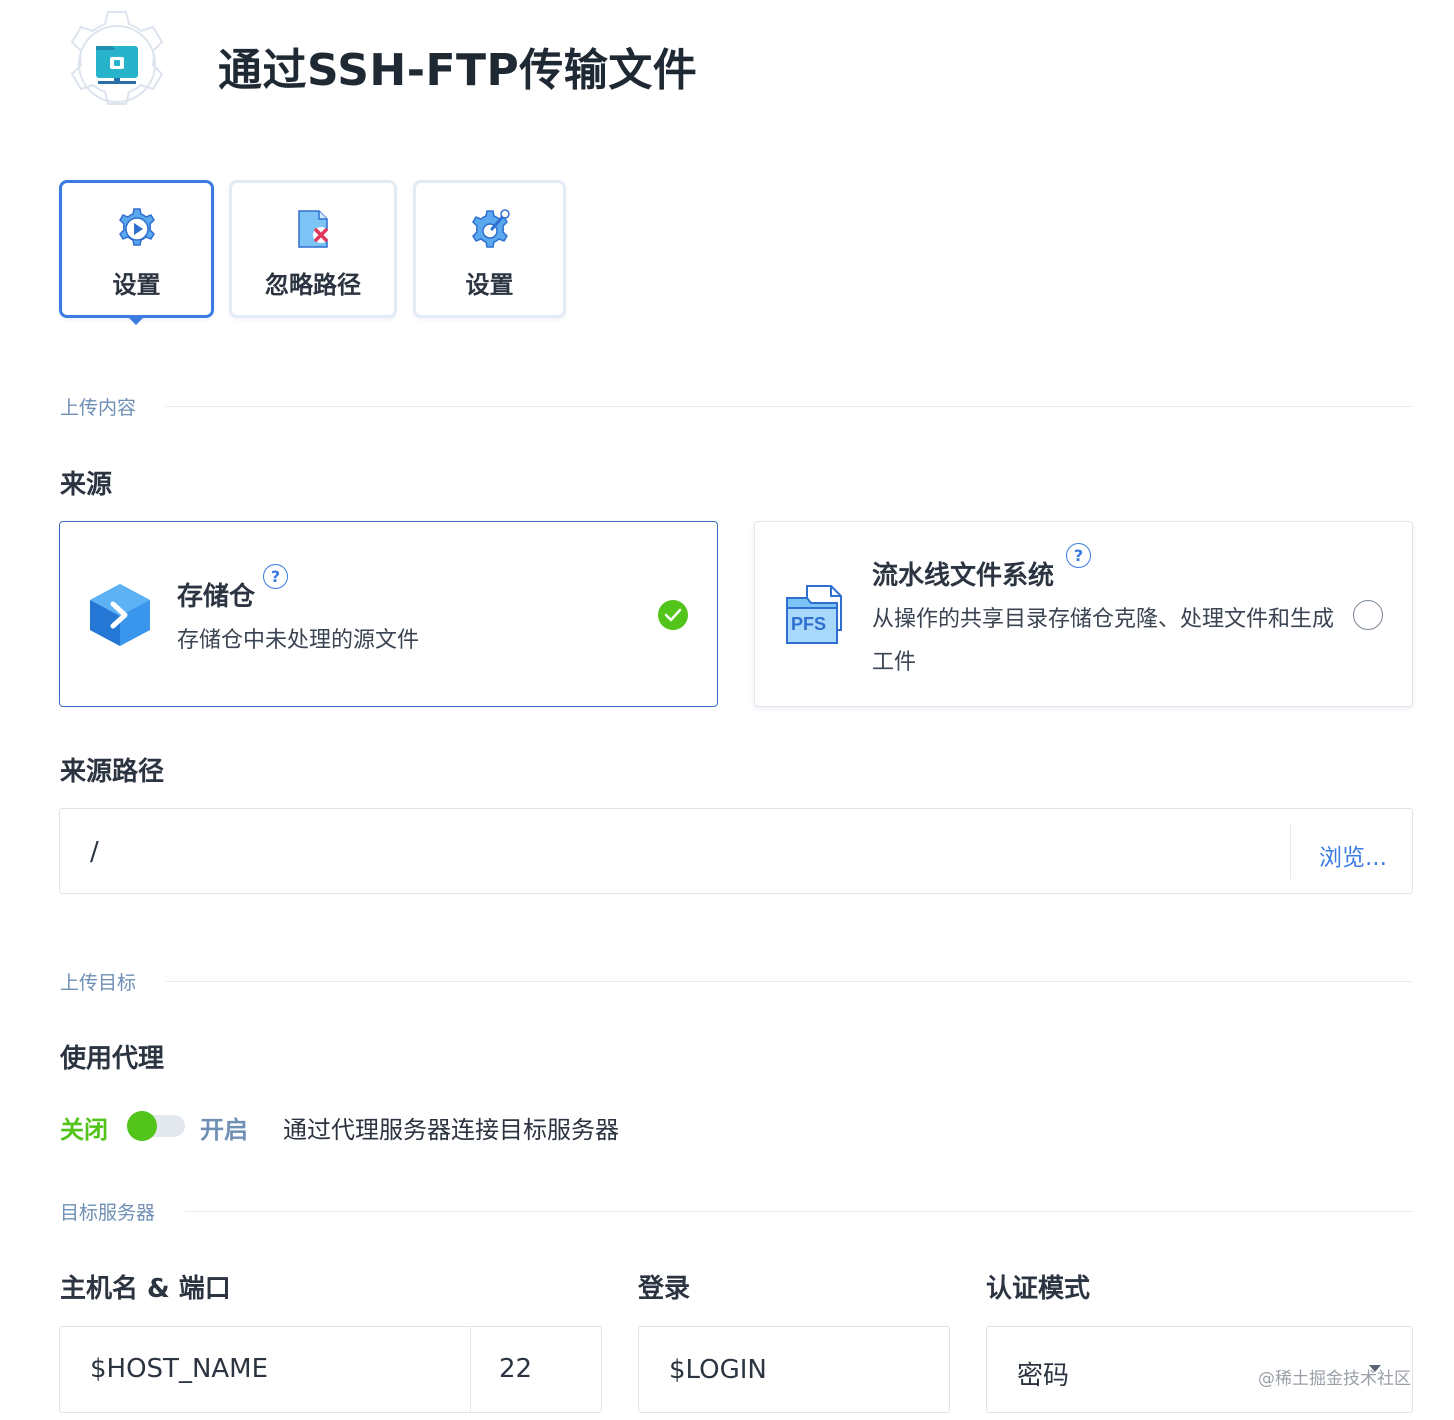  I want to click on auth-mode-label: 认证模式, so click(1038, 1289).